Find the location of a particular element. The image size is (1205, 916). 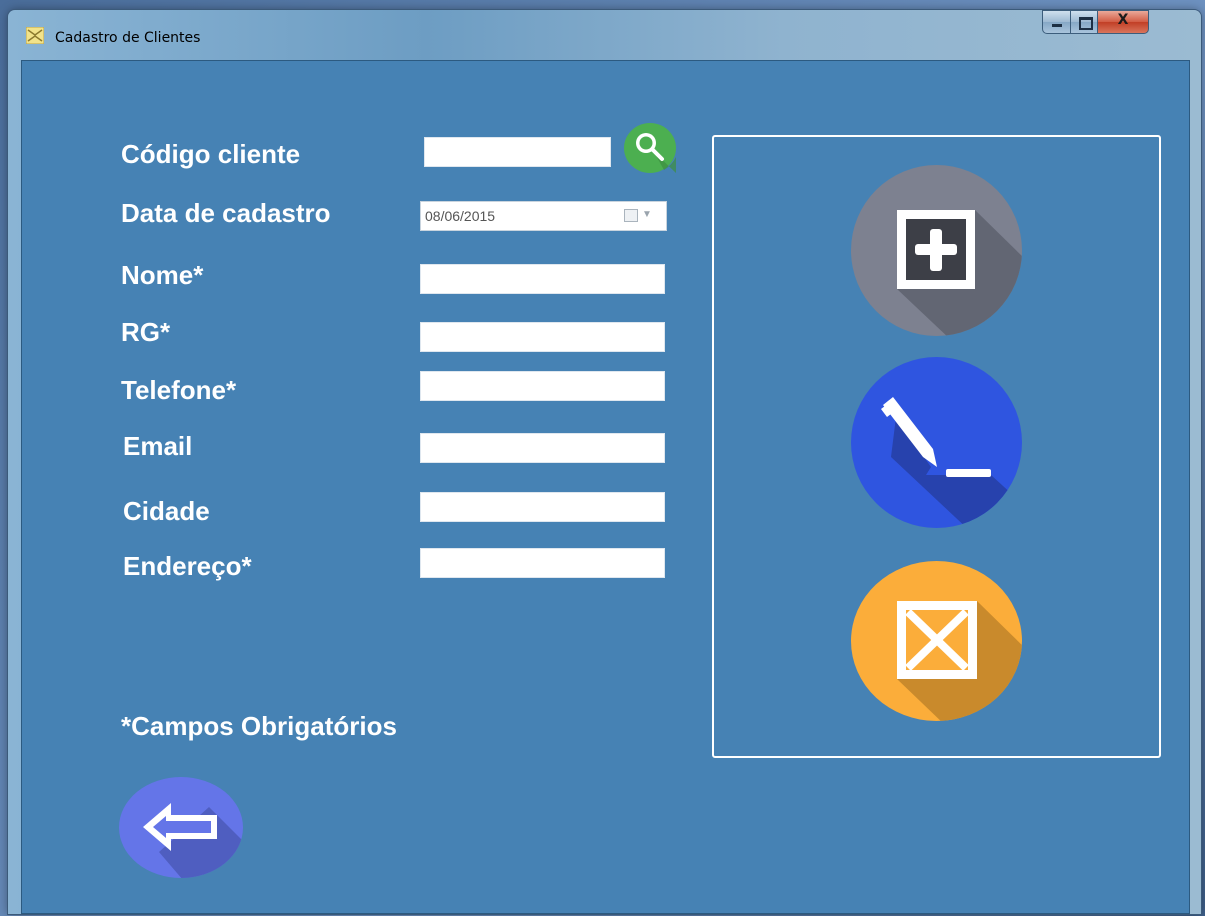

delete-icon is located at coordinates (937, 640).